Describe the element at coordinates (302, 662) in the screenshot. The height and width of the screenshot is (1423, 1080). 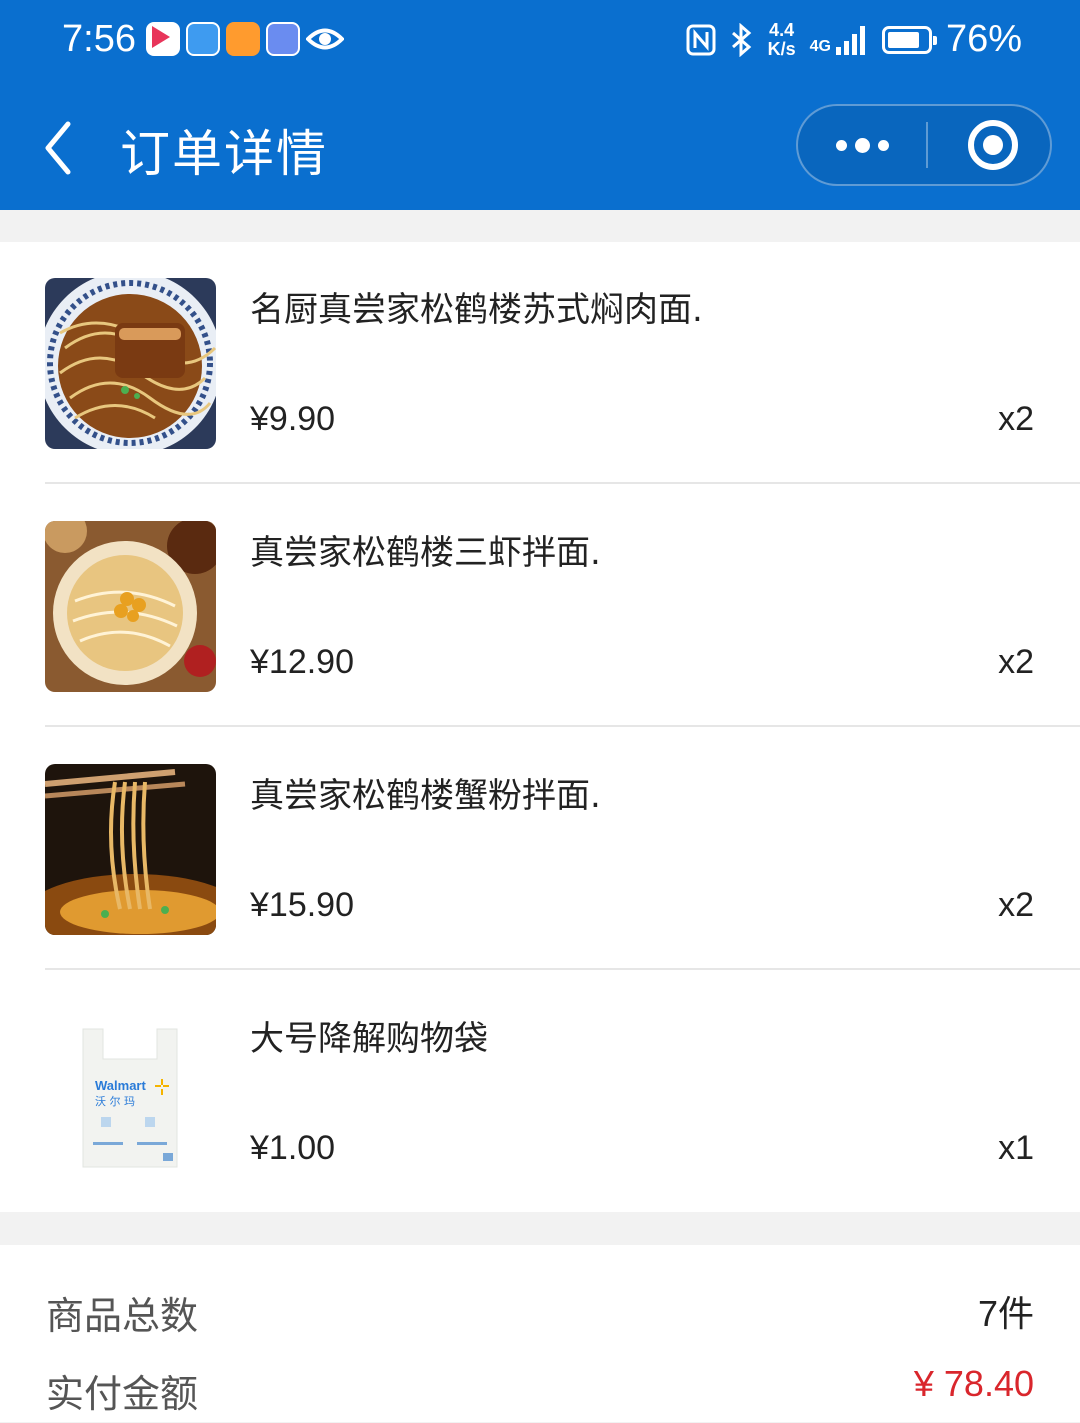
I see `item-price: ¥12.90` at that location.